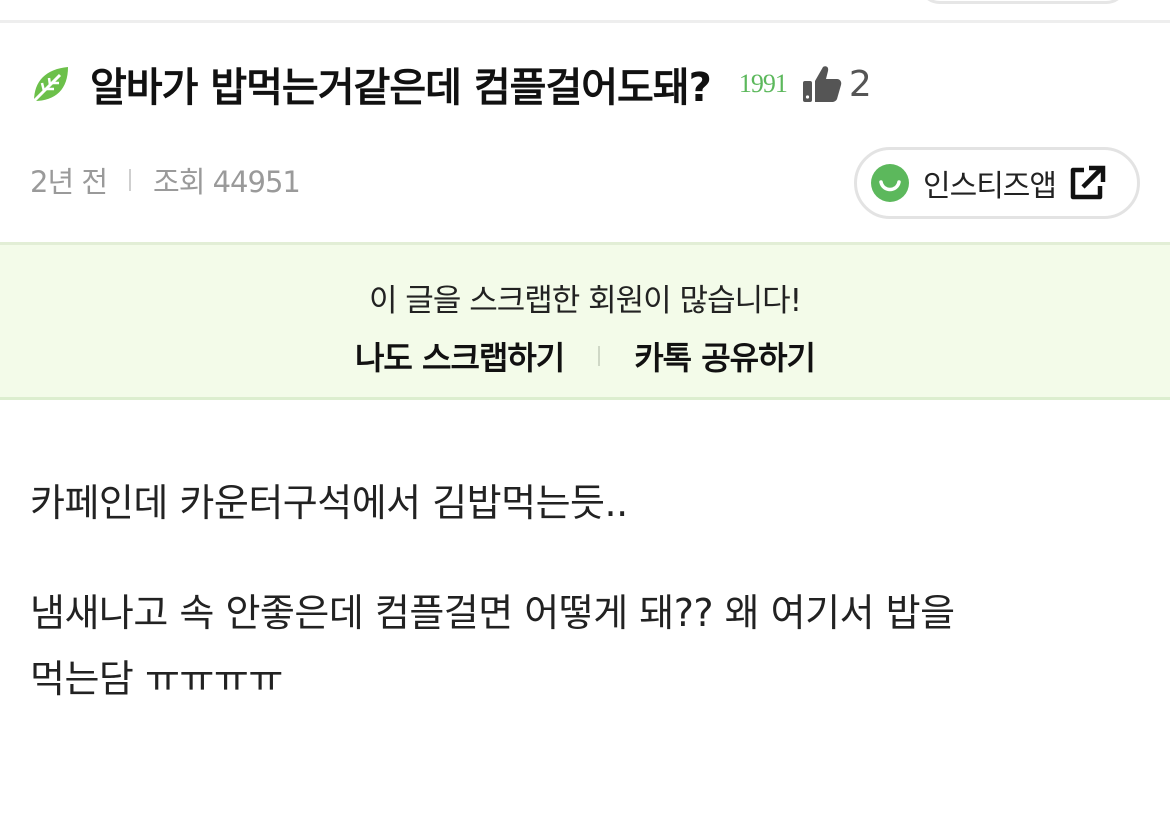 Image resolution: width=1170 pixels, height=836 pixels. What do you see at coordinates (130, 180) in the screenshot?
I see `meta-divider` at bounding box center [130, 180].